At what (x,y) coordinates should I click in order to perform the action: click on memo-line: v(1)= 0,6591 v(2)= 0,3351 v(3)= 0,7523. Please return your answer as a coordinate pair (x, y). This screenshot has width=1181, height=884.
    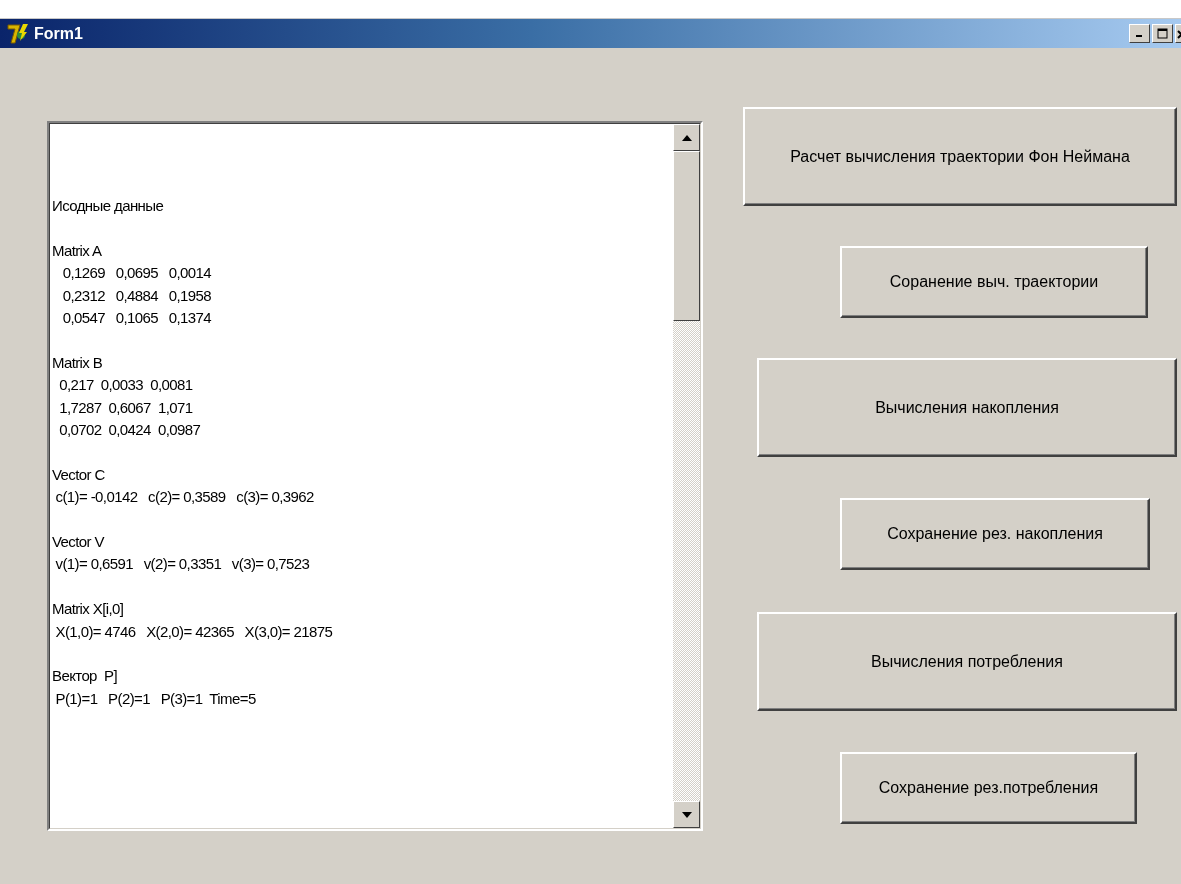
    Looking at the image, I should click on (182, 564).